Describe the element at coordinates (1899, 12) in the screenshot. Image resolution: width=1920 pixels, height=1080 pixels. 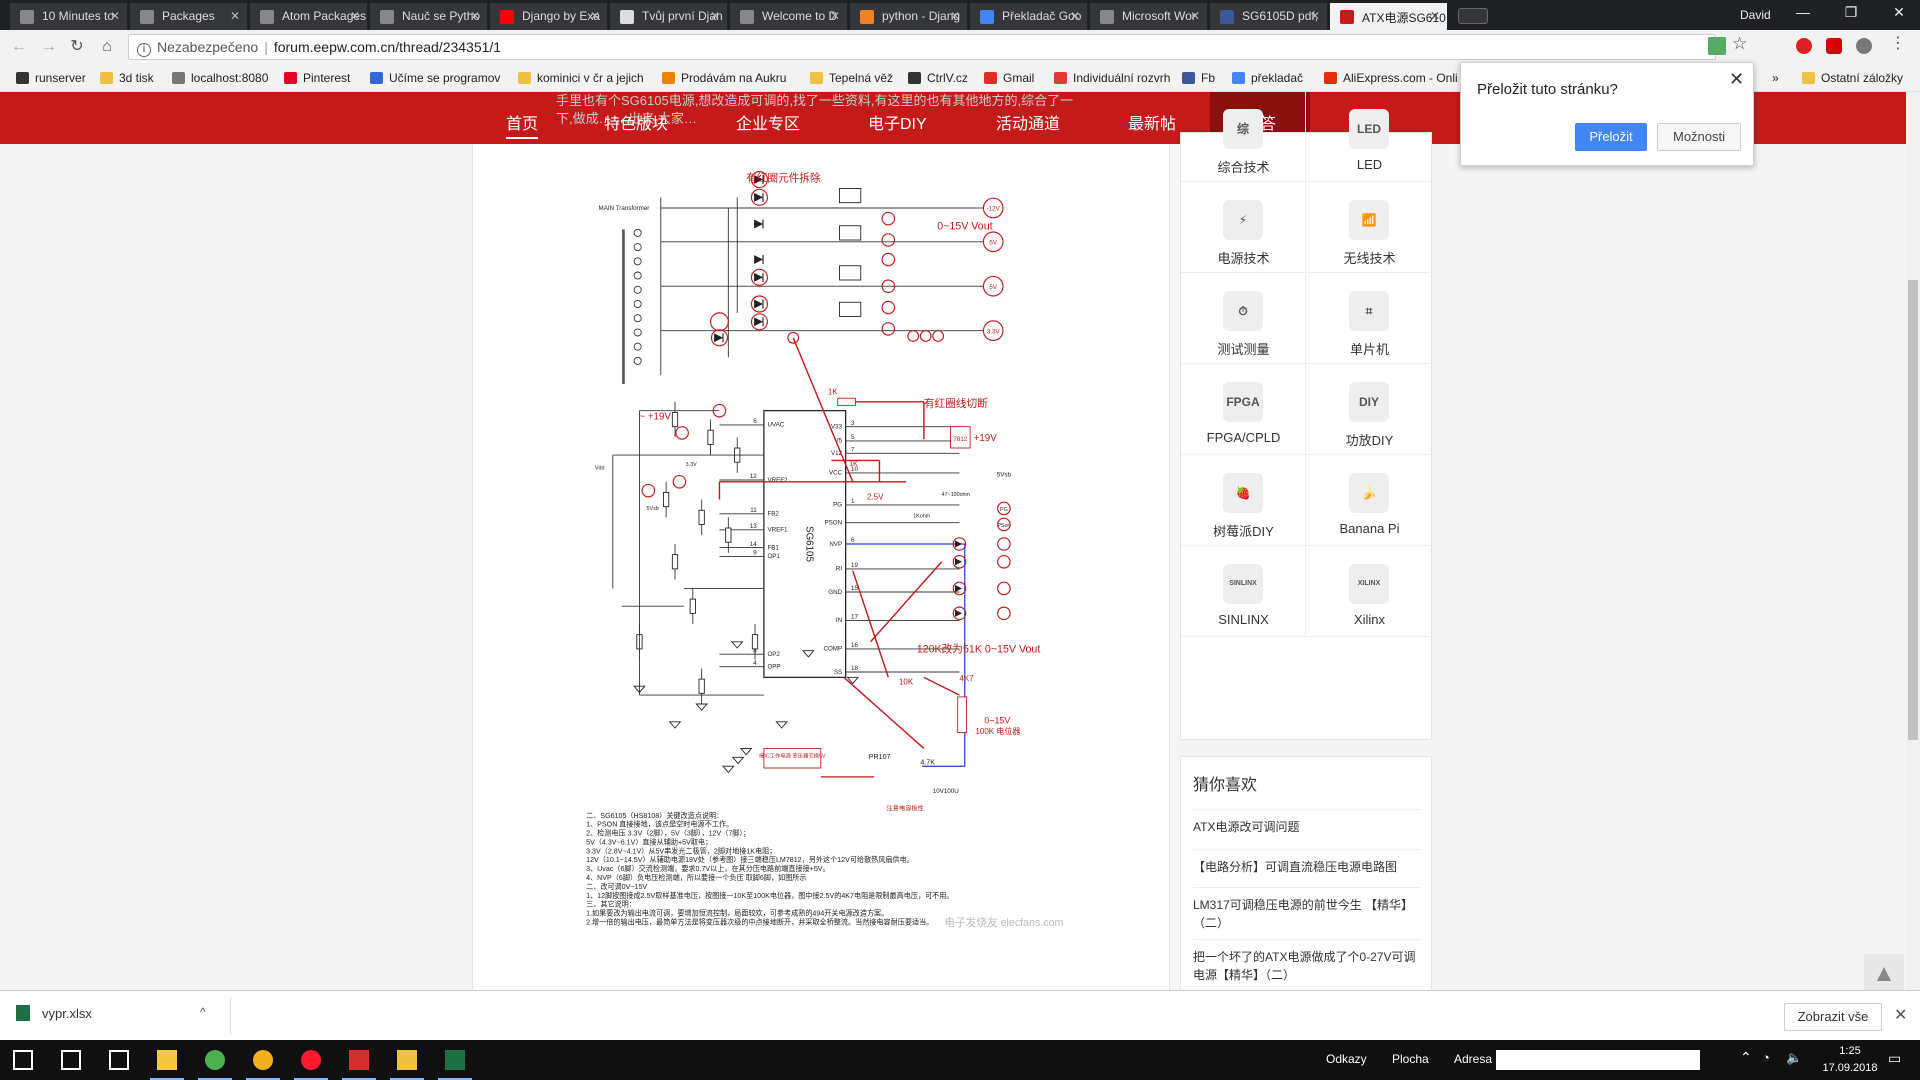
I see `close-window-button: ✕` at that location.